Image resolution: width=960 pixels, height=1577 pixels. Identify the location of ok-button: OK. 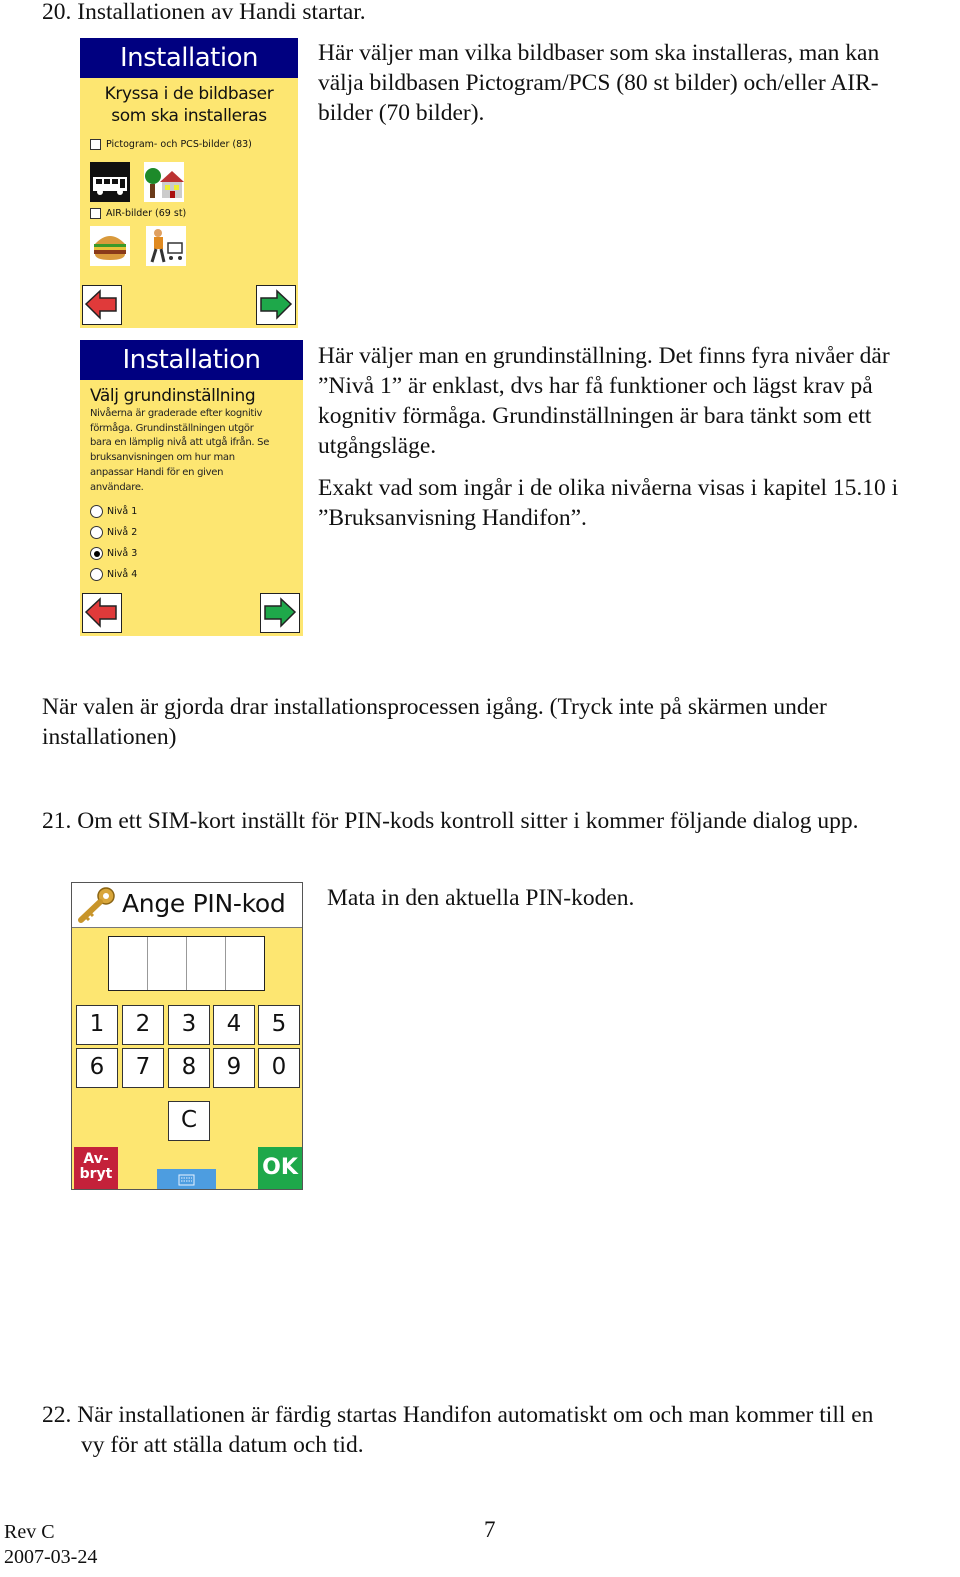
(280, 1168).